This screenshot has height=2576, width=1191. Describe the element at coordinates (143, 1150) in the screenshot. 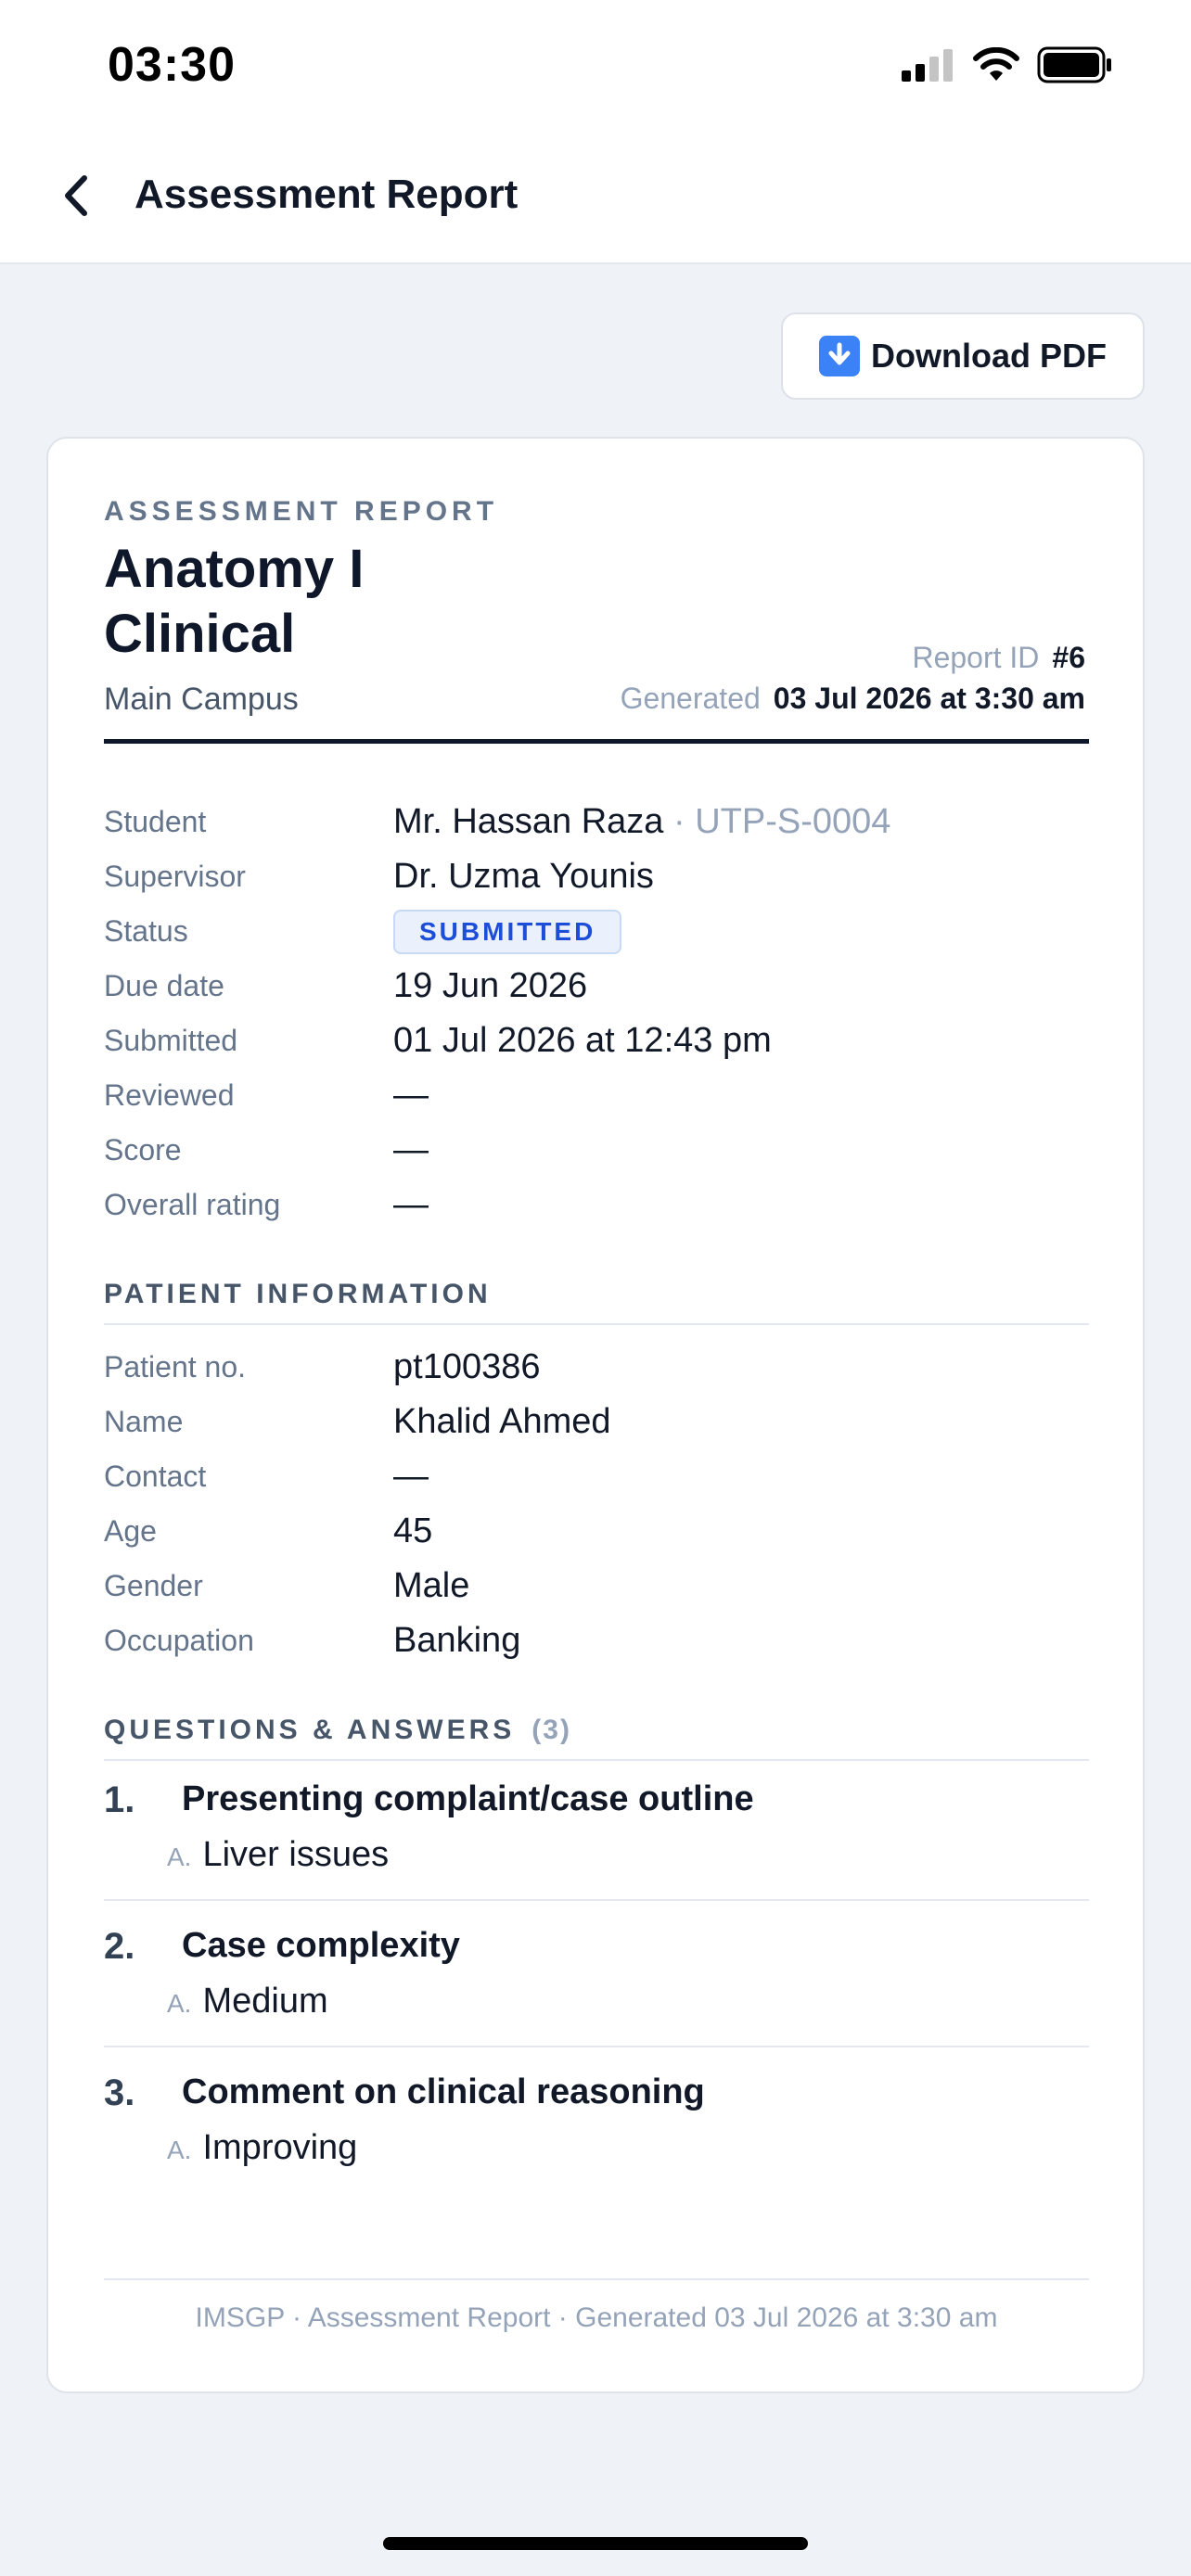

I see `detail-label: Score` at that location.